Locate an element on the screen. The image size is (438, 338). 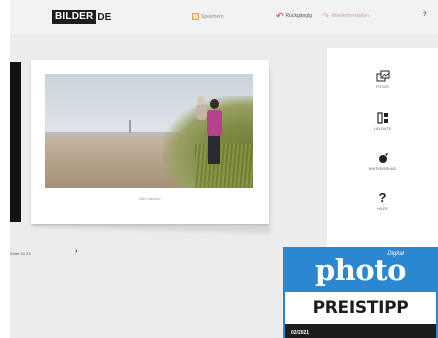
layouts-icon is located at coordinates (382, 118).